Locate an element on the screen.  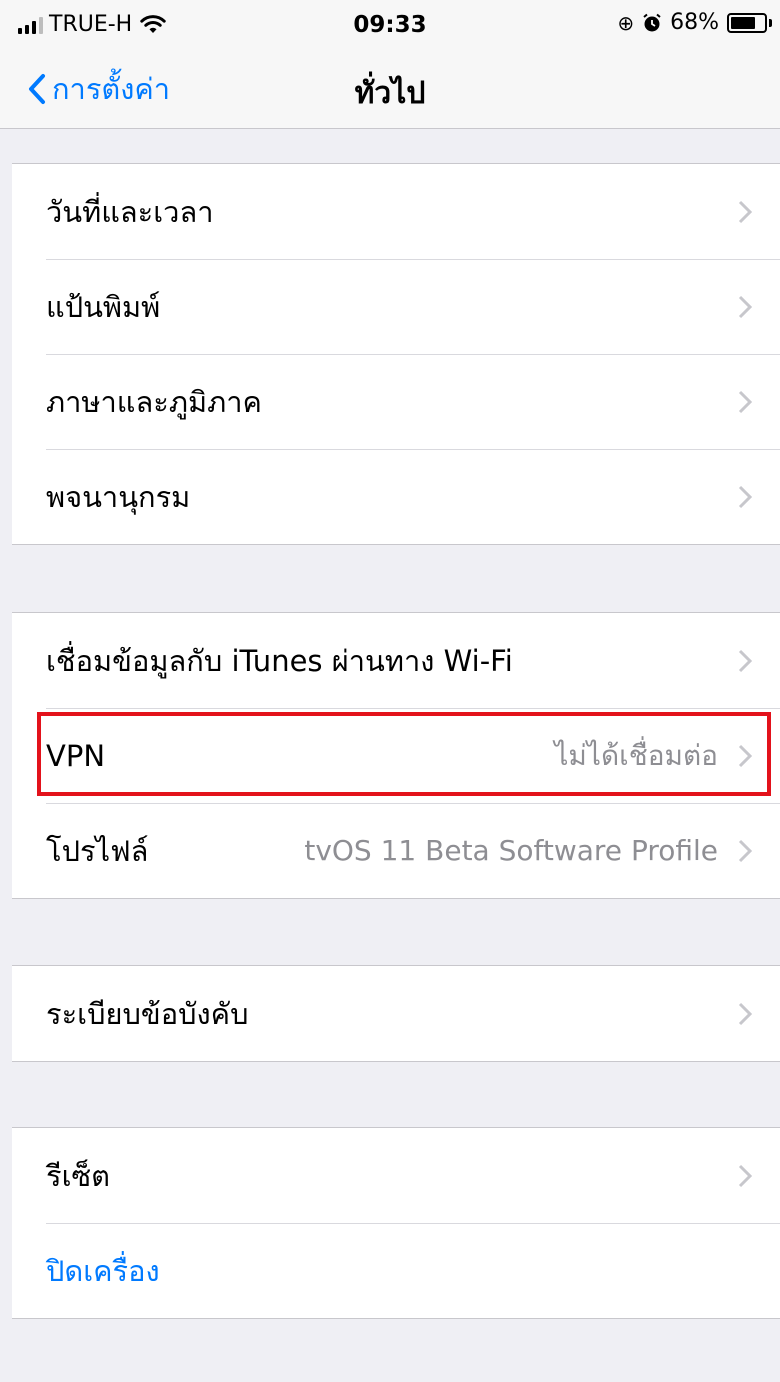
row-reset: รีเซ็ต is located at coordinates (396, 1175).